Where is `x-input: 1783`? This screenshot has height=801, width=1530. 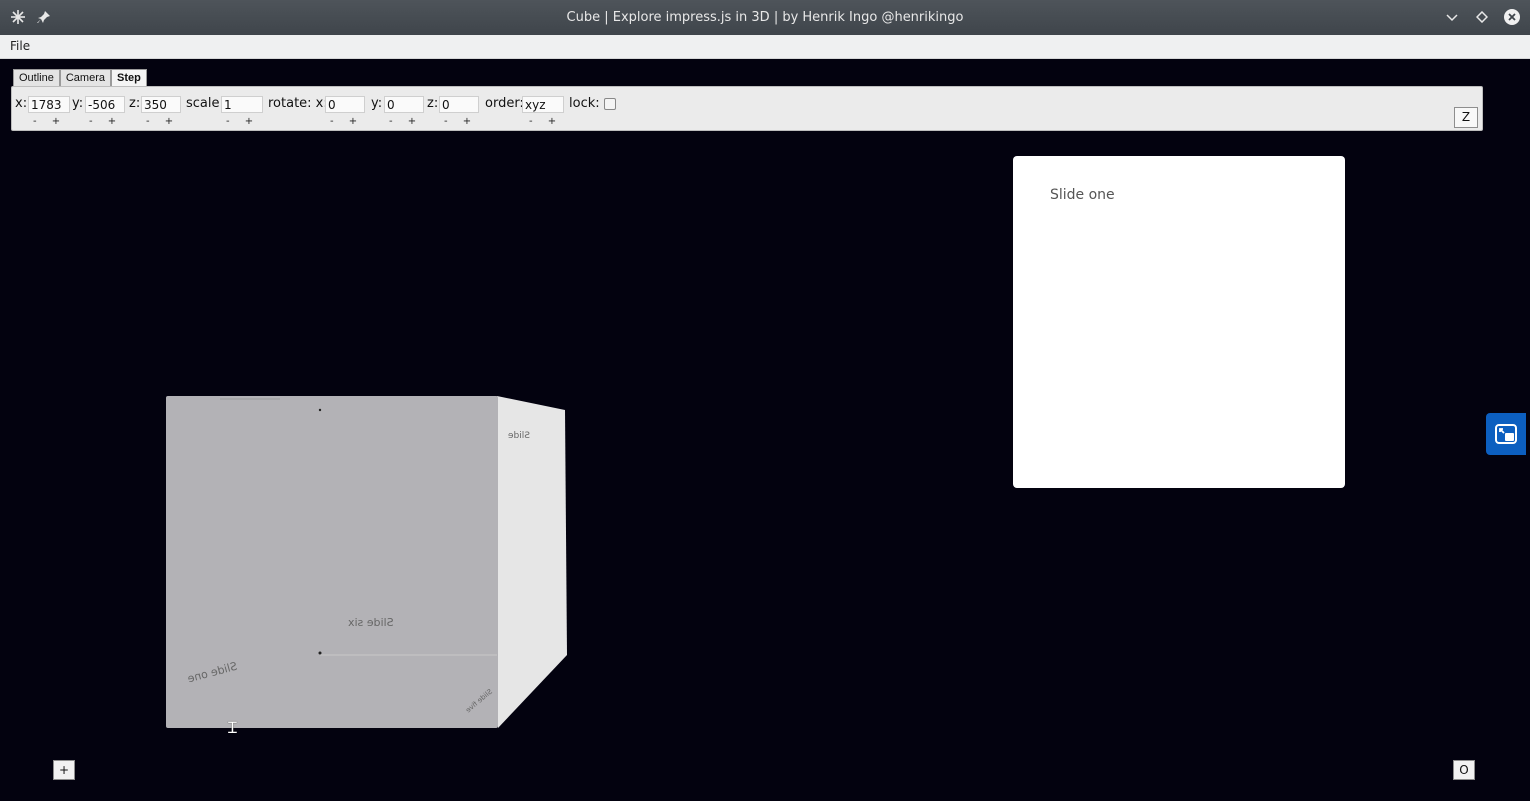
x-input: 1783 is located at coordinates (49, 104).